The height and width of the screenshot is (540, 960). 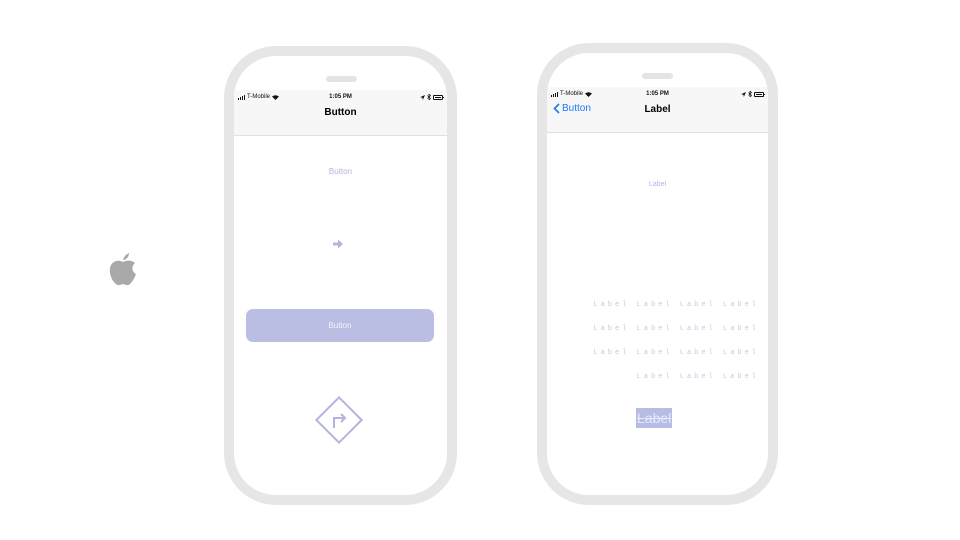 I want to click on nav-title: Button, so click(x=340, y=112).